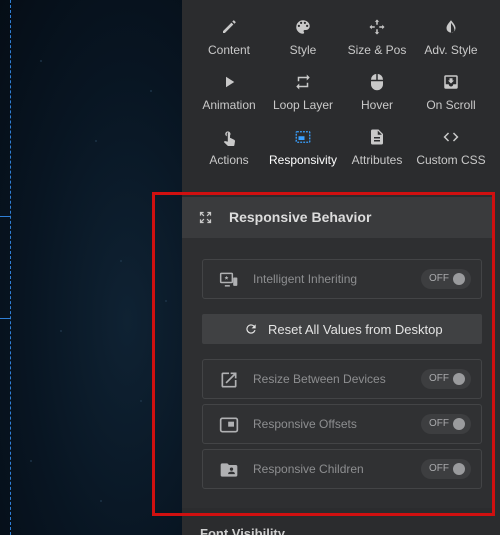  Describe the element at coordinates (377, 84) in the screenshot. I see `mouse-icon` at that location.